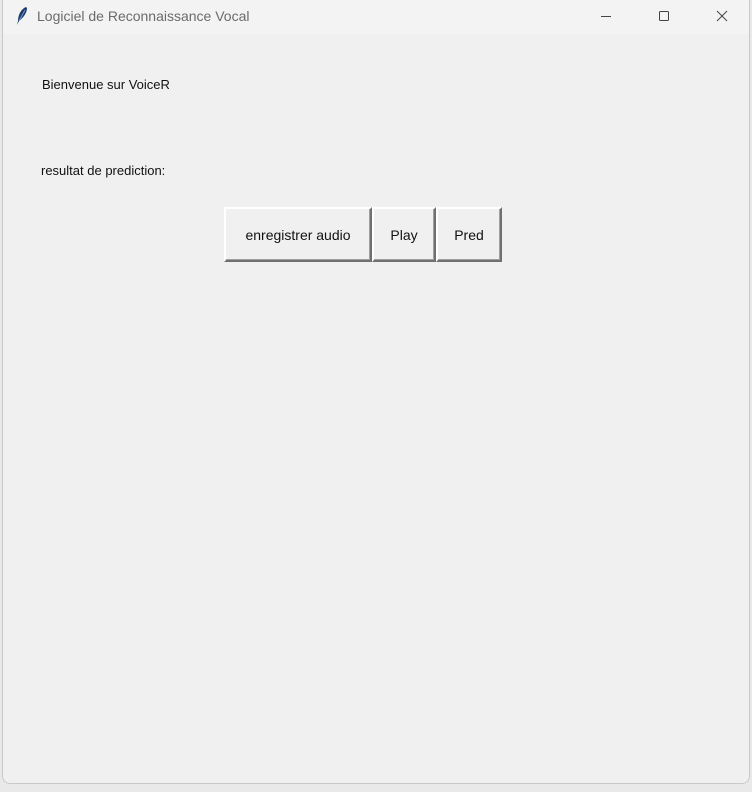  Describe the element at coordinates (469, 234) in the screenshot. I see `predict-button: Pred` at that location.